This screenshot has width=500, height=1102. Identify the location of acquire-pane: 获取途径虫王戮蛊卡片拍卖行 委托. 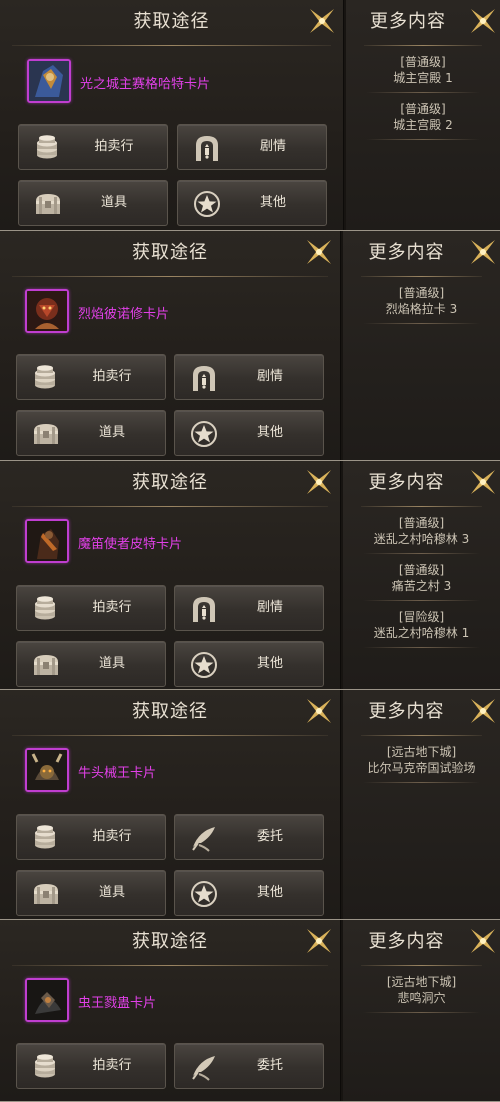
(170, 1010).